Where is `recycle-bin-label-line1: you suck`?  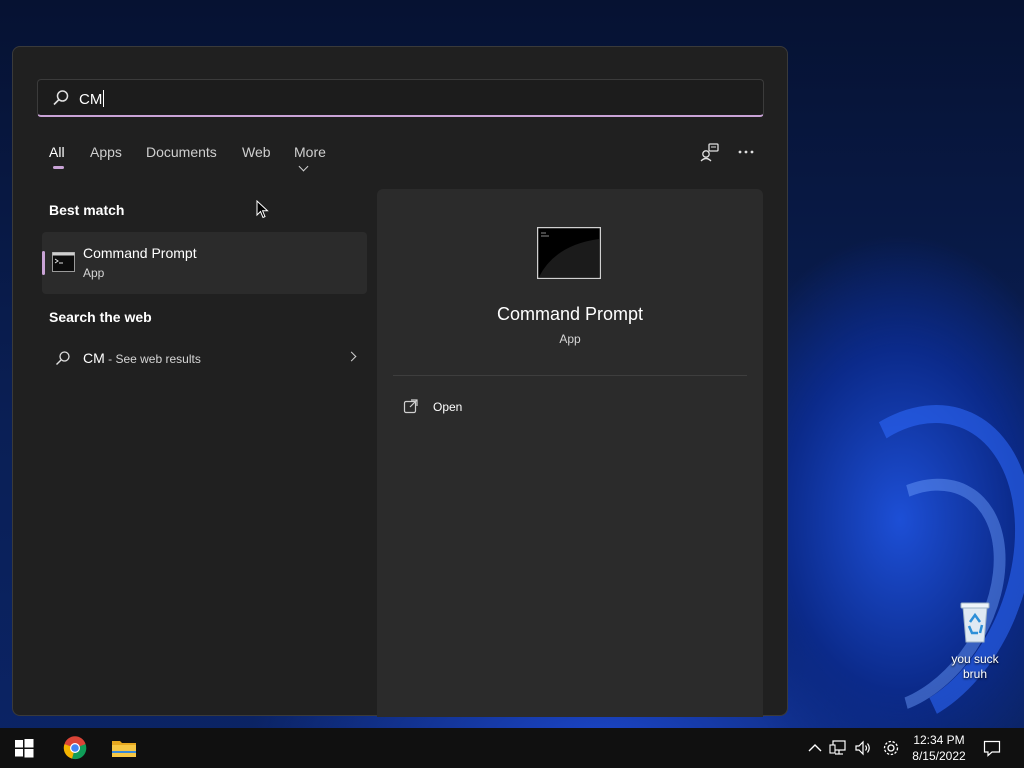 recycle-bin-label-line1: you suck is located at coordinates (975, 659).